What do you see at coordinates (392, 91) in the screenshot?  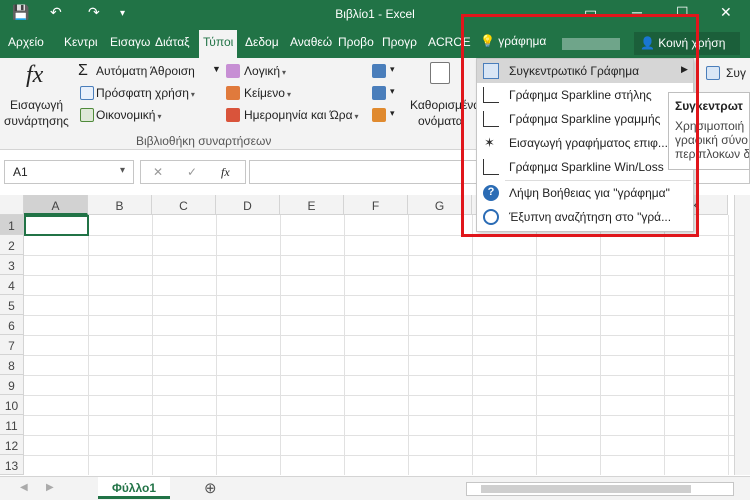 I see `math-dropdown-icon: ▾` at bounding box center [392, 91].